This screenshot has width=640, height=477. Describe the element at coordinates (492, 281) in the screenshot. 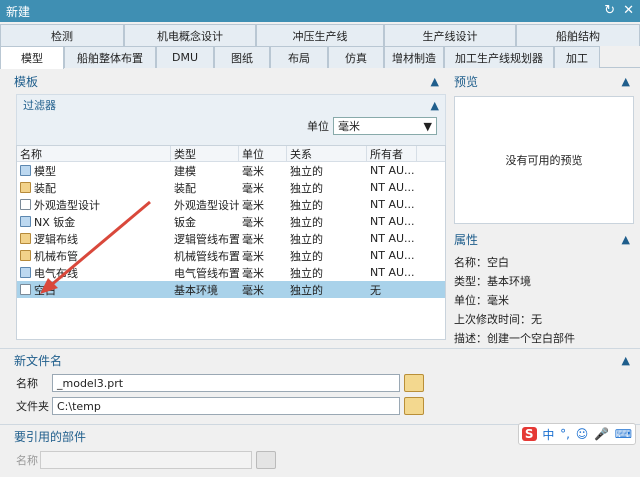

I see `prop-type: 类型：基本环境` at that location.